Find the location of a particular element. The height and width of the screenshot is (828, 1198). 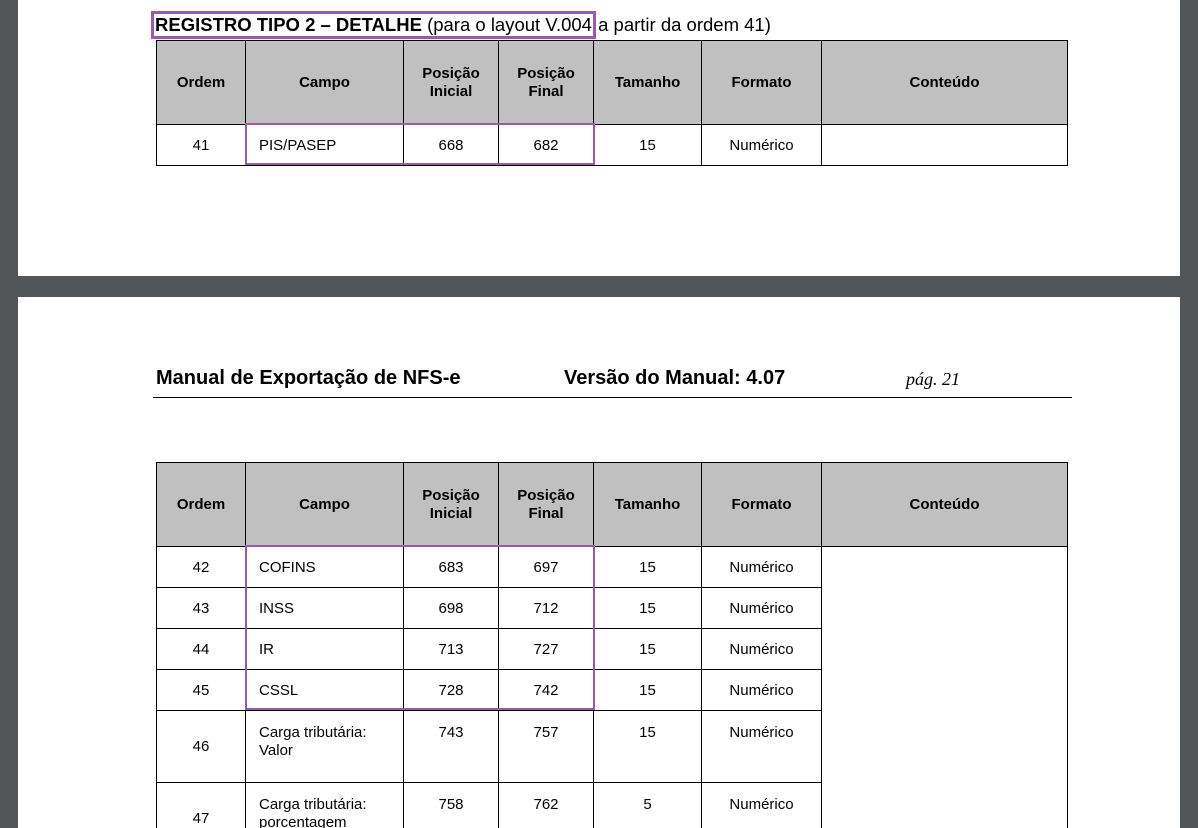

cell-campo: IR is located at coordinates (324, 649).